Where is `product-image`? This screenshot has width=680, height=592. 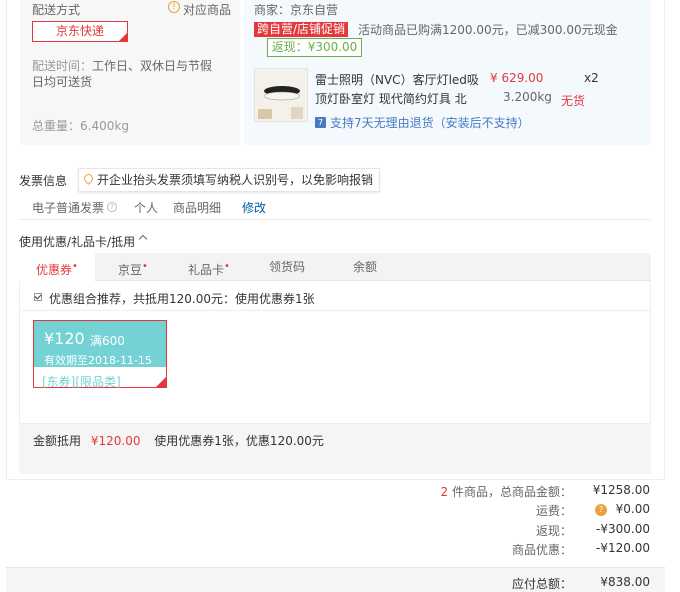
product-image is located at coordinates (281, 95).